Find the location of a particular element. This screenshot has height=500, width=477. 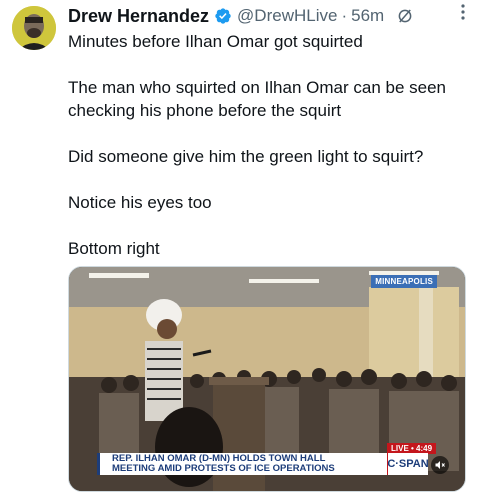

avatar-portrait is located at coordinates (34, 28).